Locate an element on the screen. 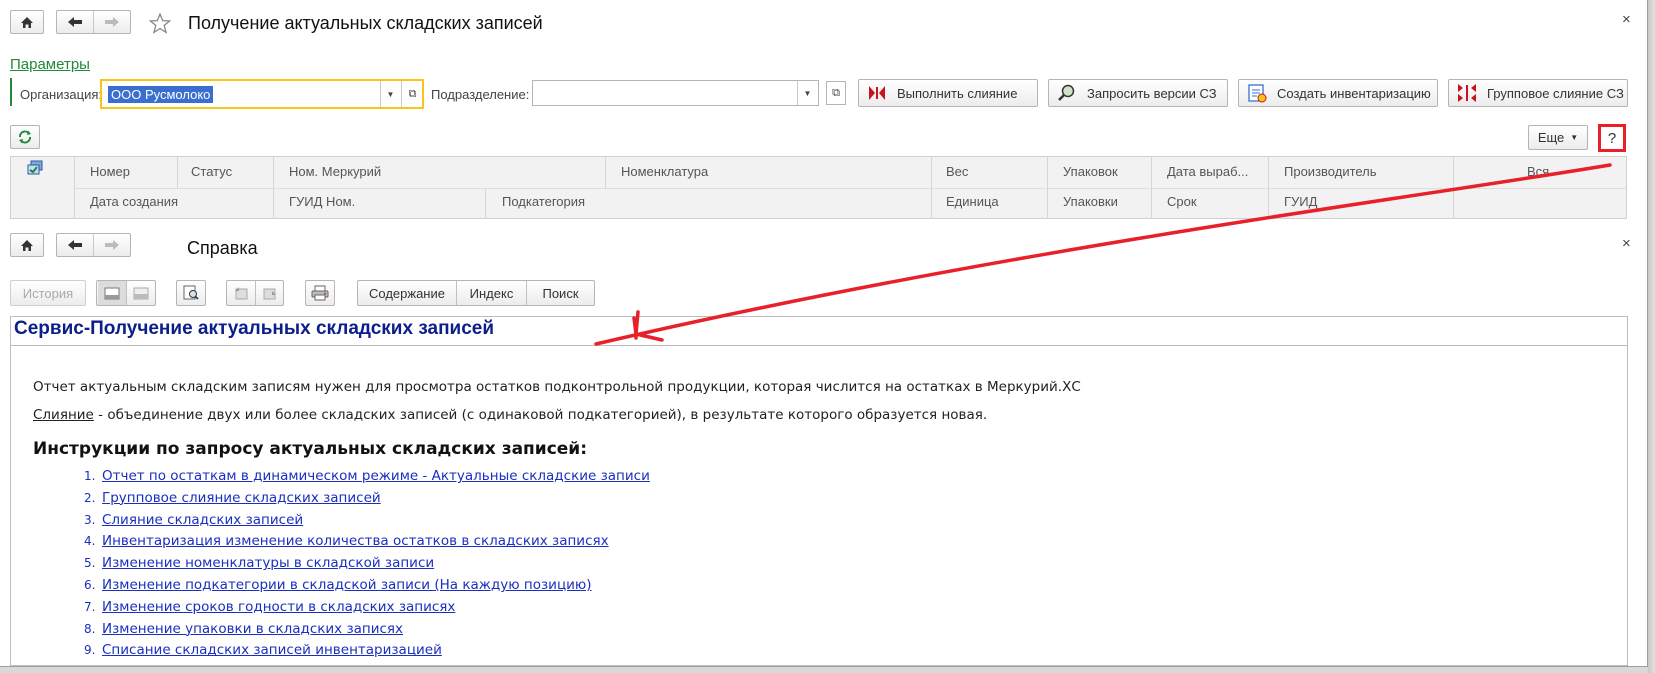 This screenshot has height=673, width=1655. more-label: Еще is located at coordinates (1551, 137).